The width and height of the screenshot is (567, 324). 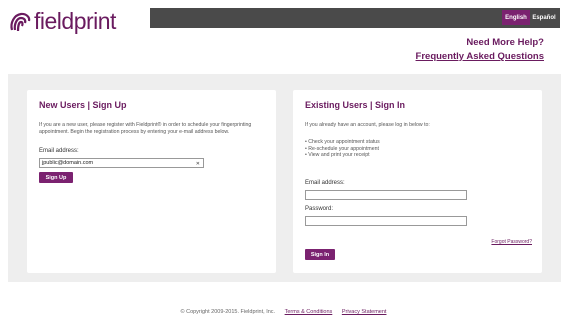 What do you see at coordinates (198, 164) in the screenshot?
I see `clear-x-icon: ✕` at bounding box center [198, 164].